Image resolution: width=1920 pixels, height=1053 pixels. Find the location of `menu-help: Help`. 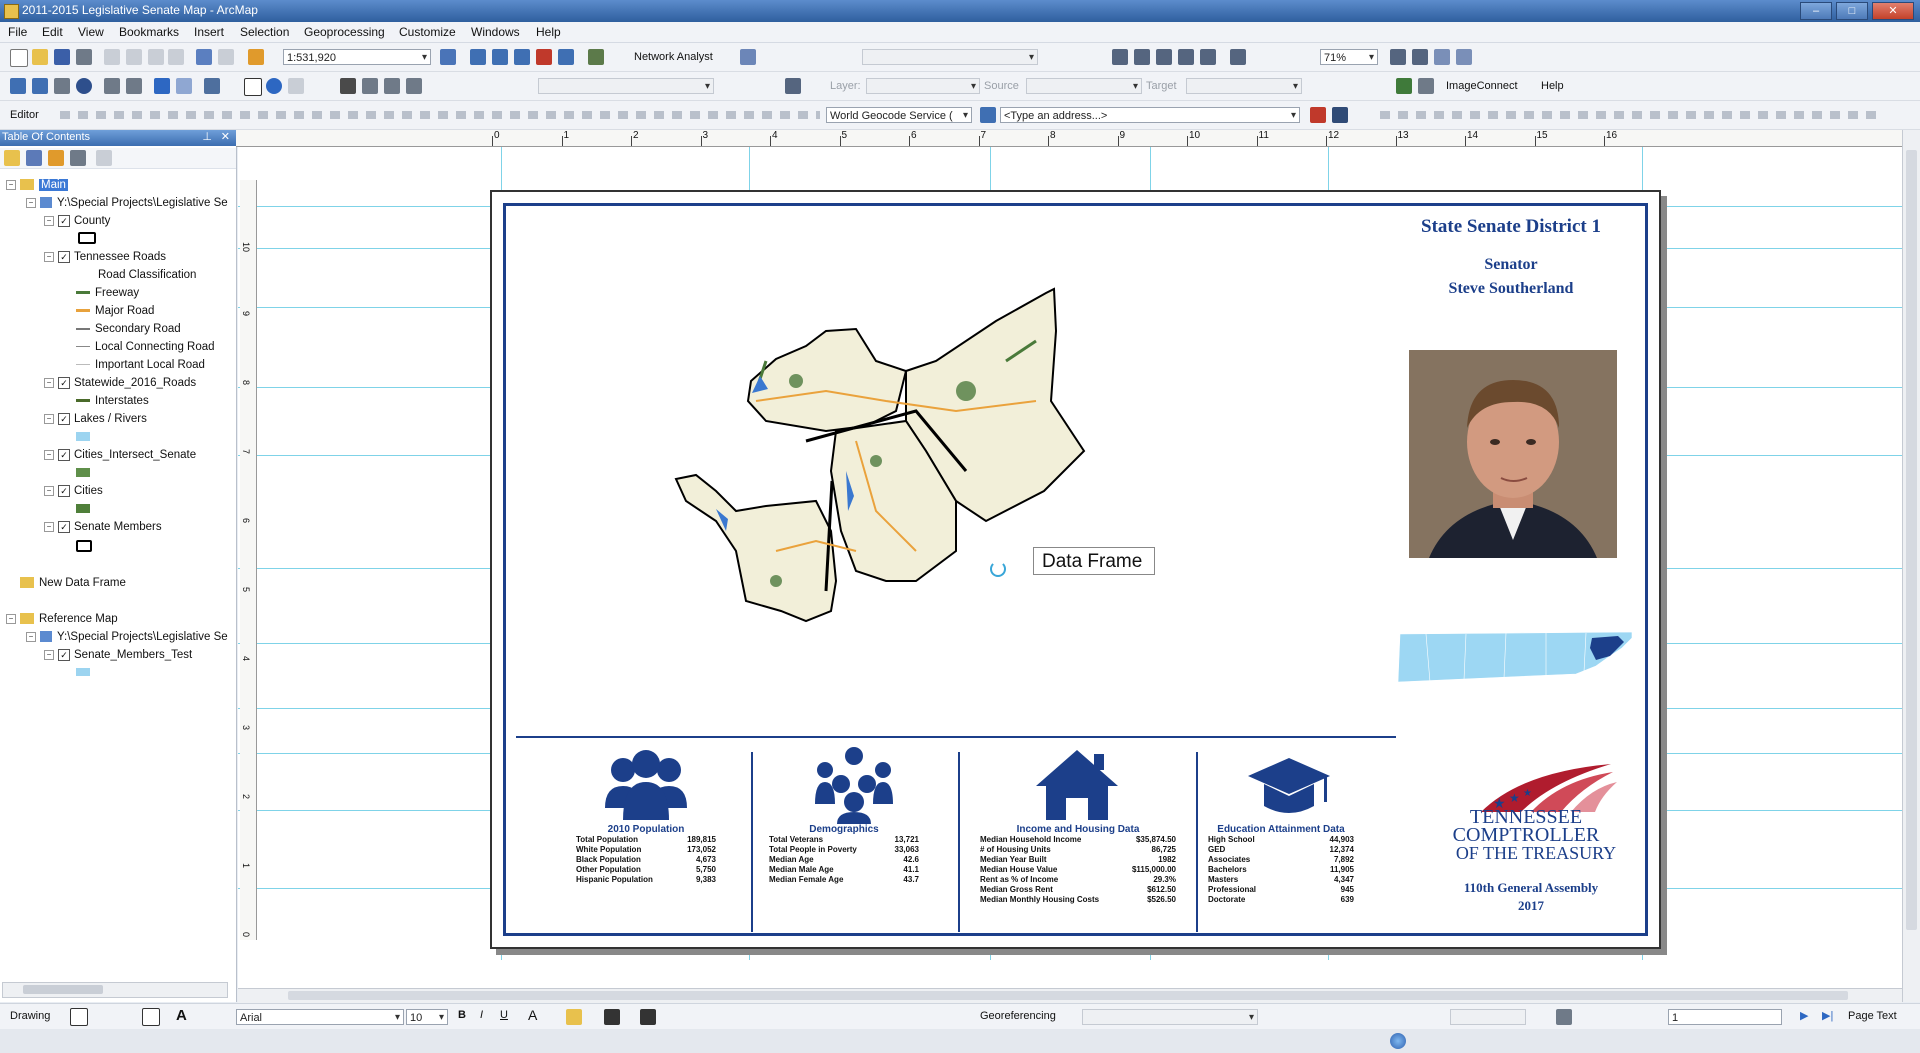

menu-help: Help is located at coordinates (548, 32).